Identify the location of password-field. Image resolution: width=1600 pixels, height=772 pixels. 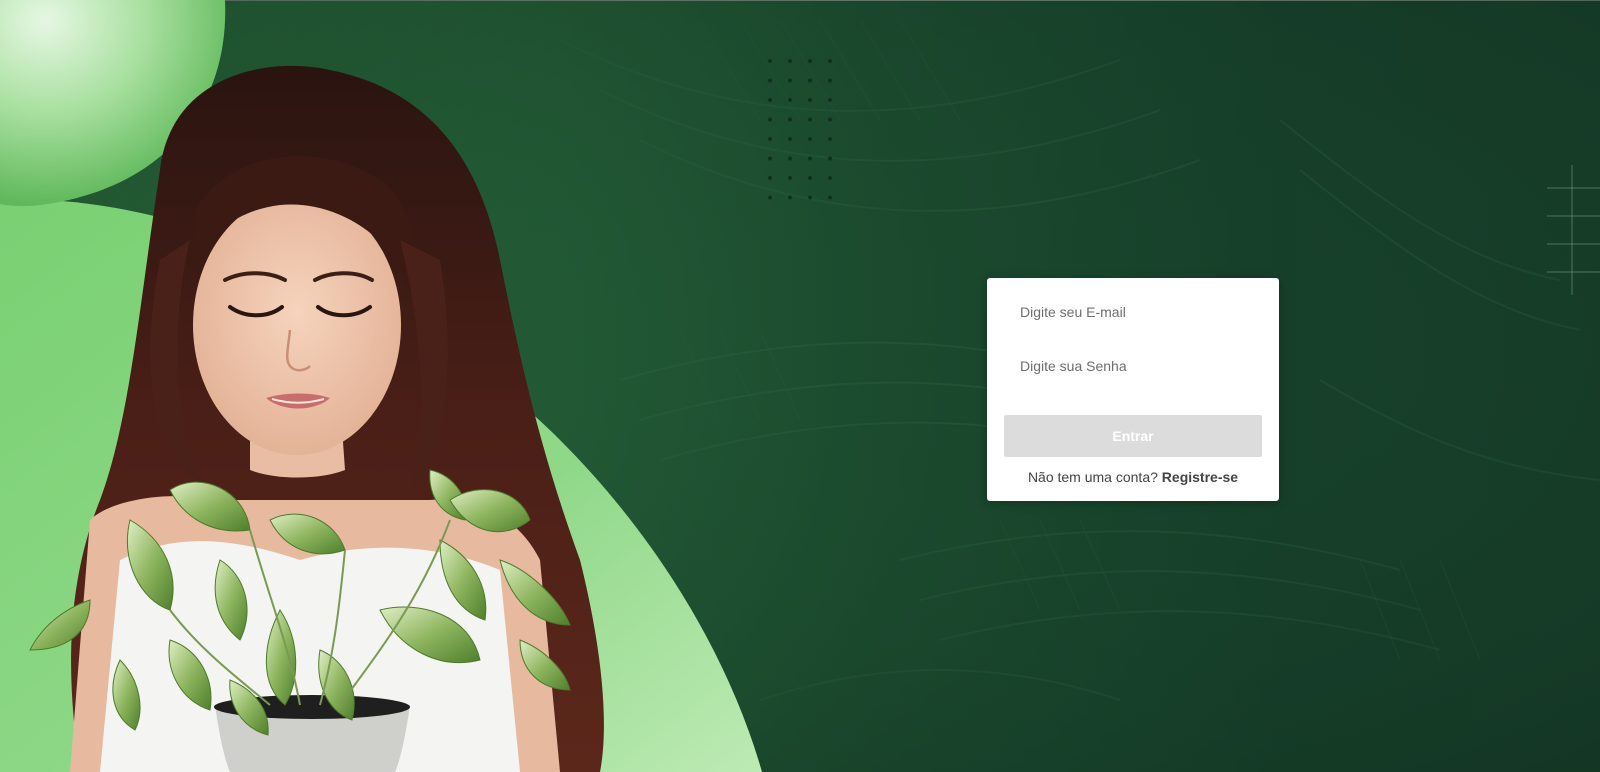
(1133, 366).